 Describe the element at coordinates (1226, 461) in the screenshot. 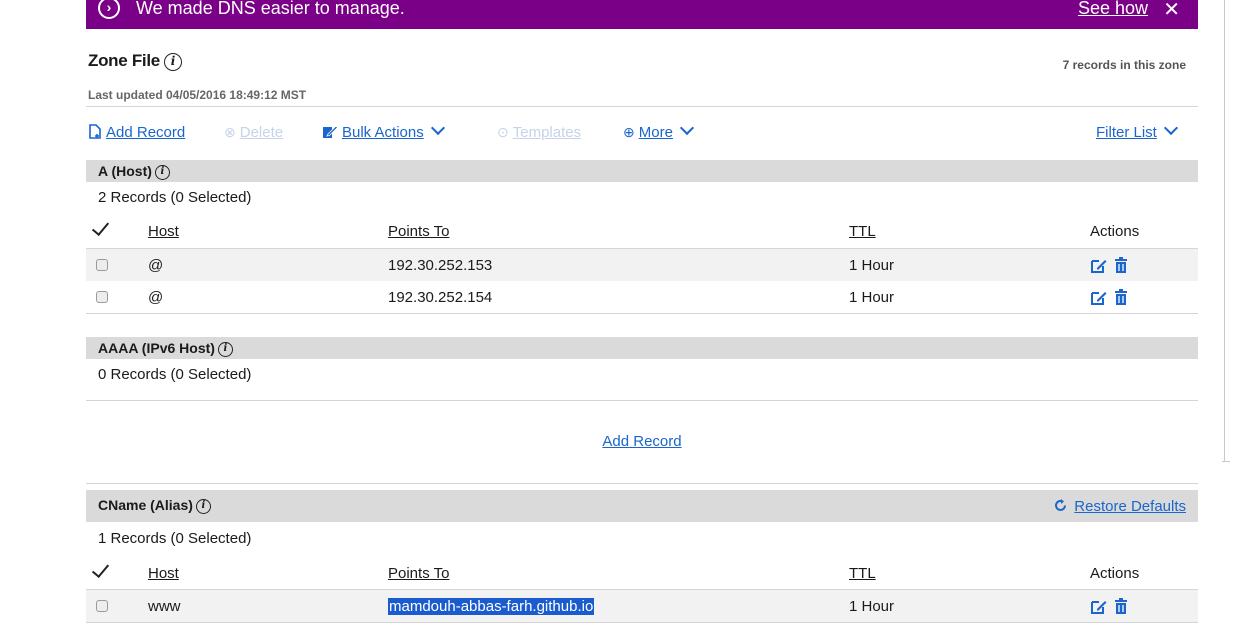

I see `page-border-tick` at that location.